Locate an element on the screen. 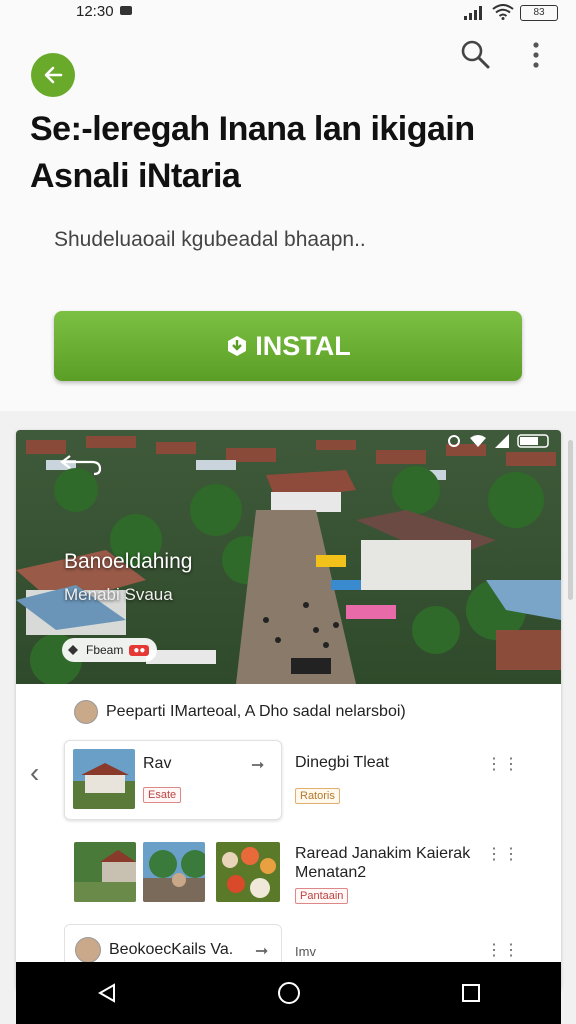 This screenshot has width=576, height=1024. hero-title: Banoeldahing is located at coordinates (128, 561).